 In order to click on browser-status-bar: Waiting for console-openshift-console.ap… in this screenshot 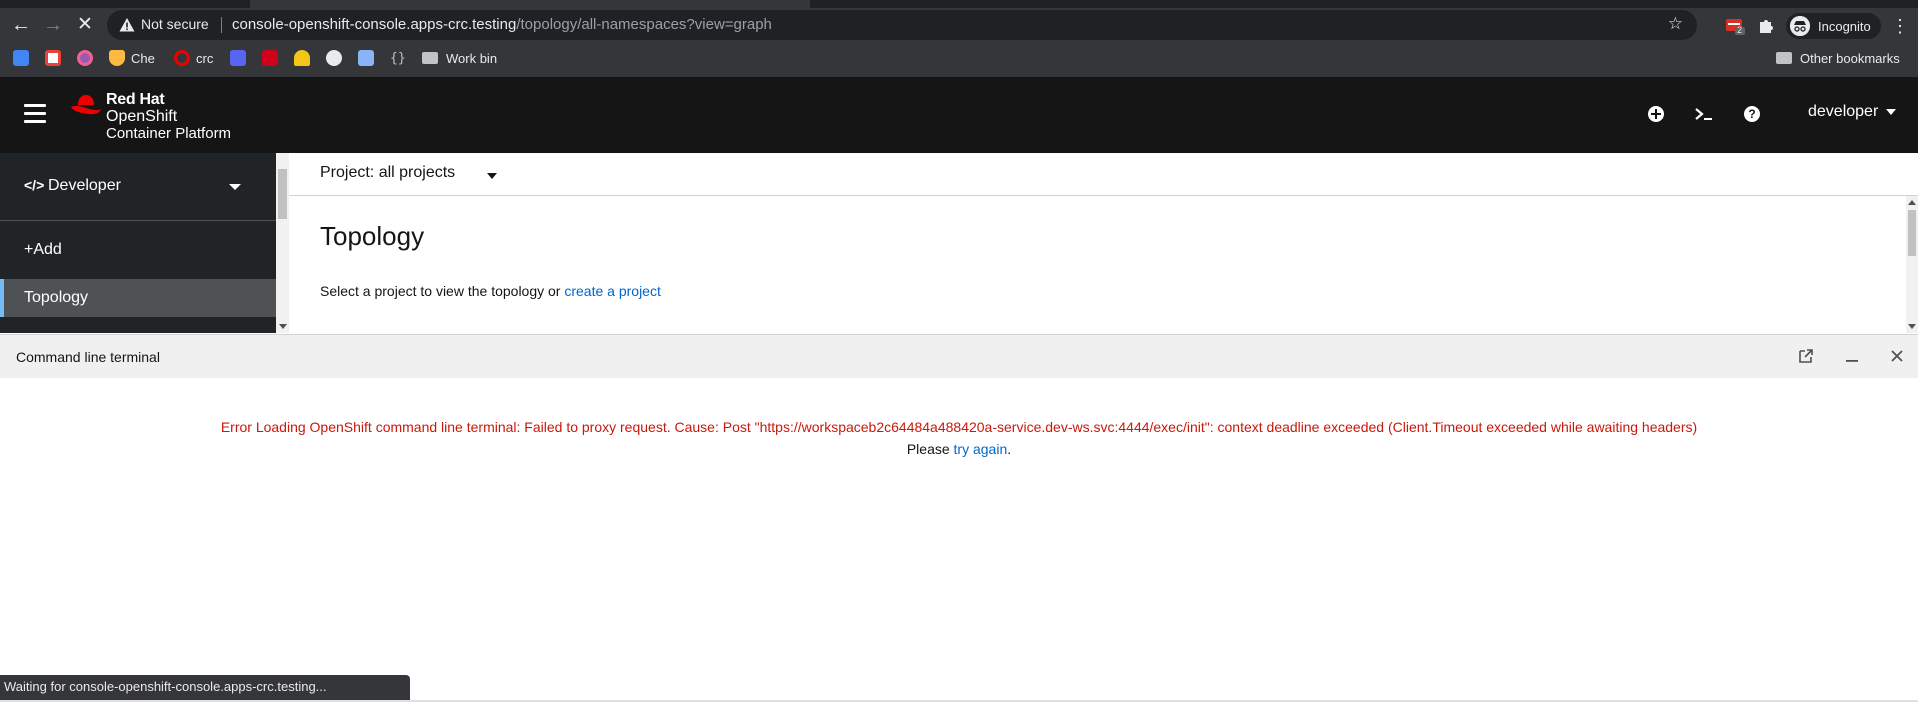, I will do `click(205, 687)`.